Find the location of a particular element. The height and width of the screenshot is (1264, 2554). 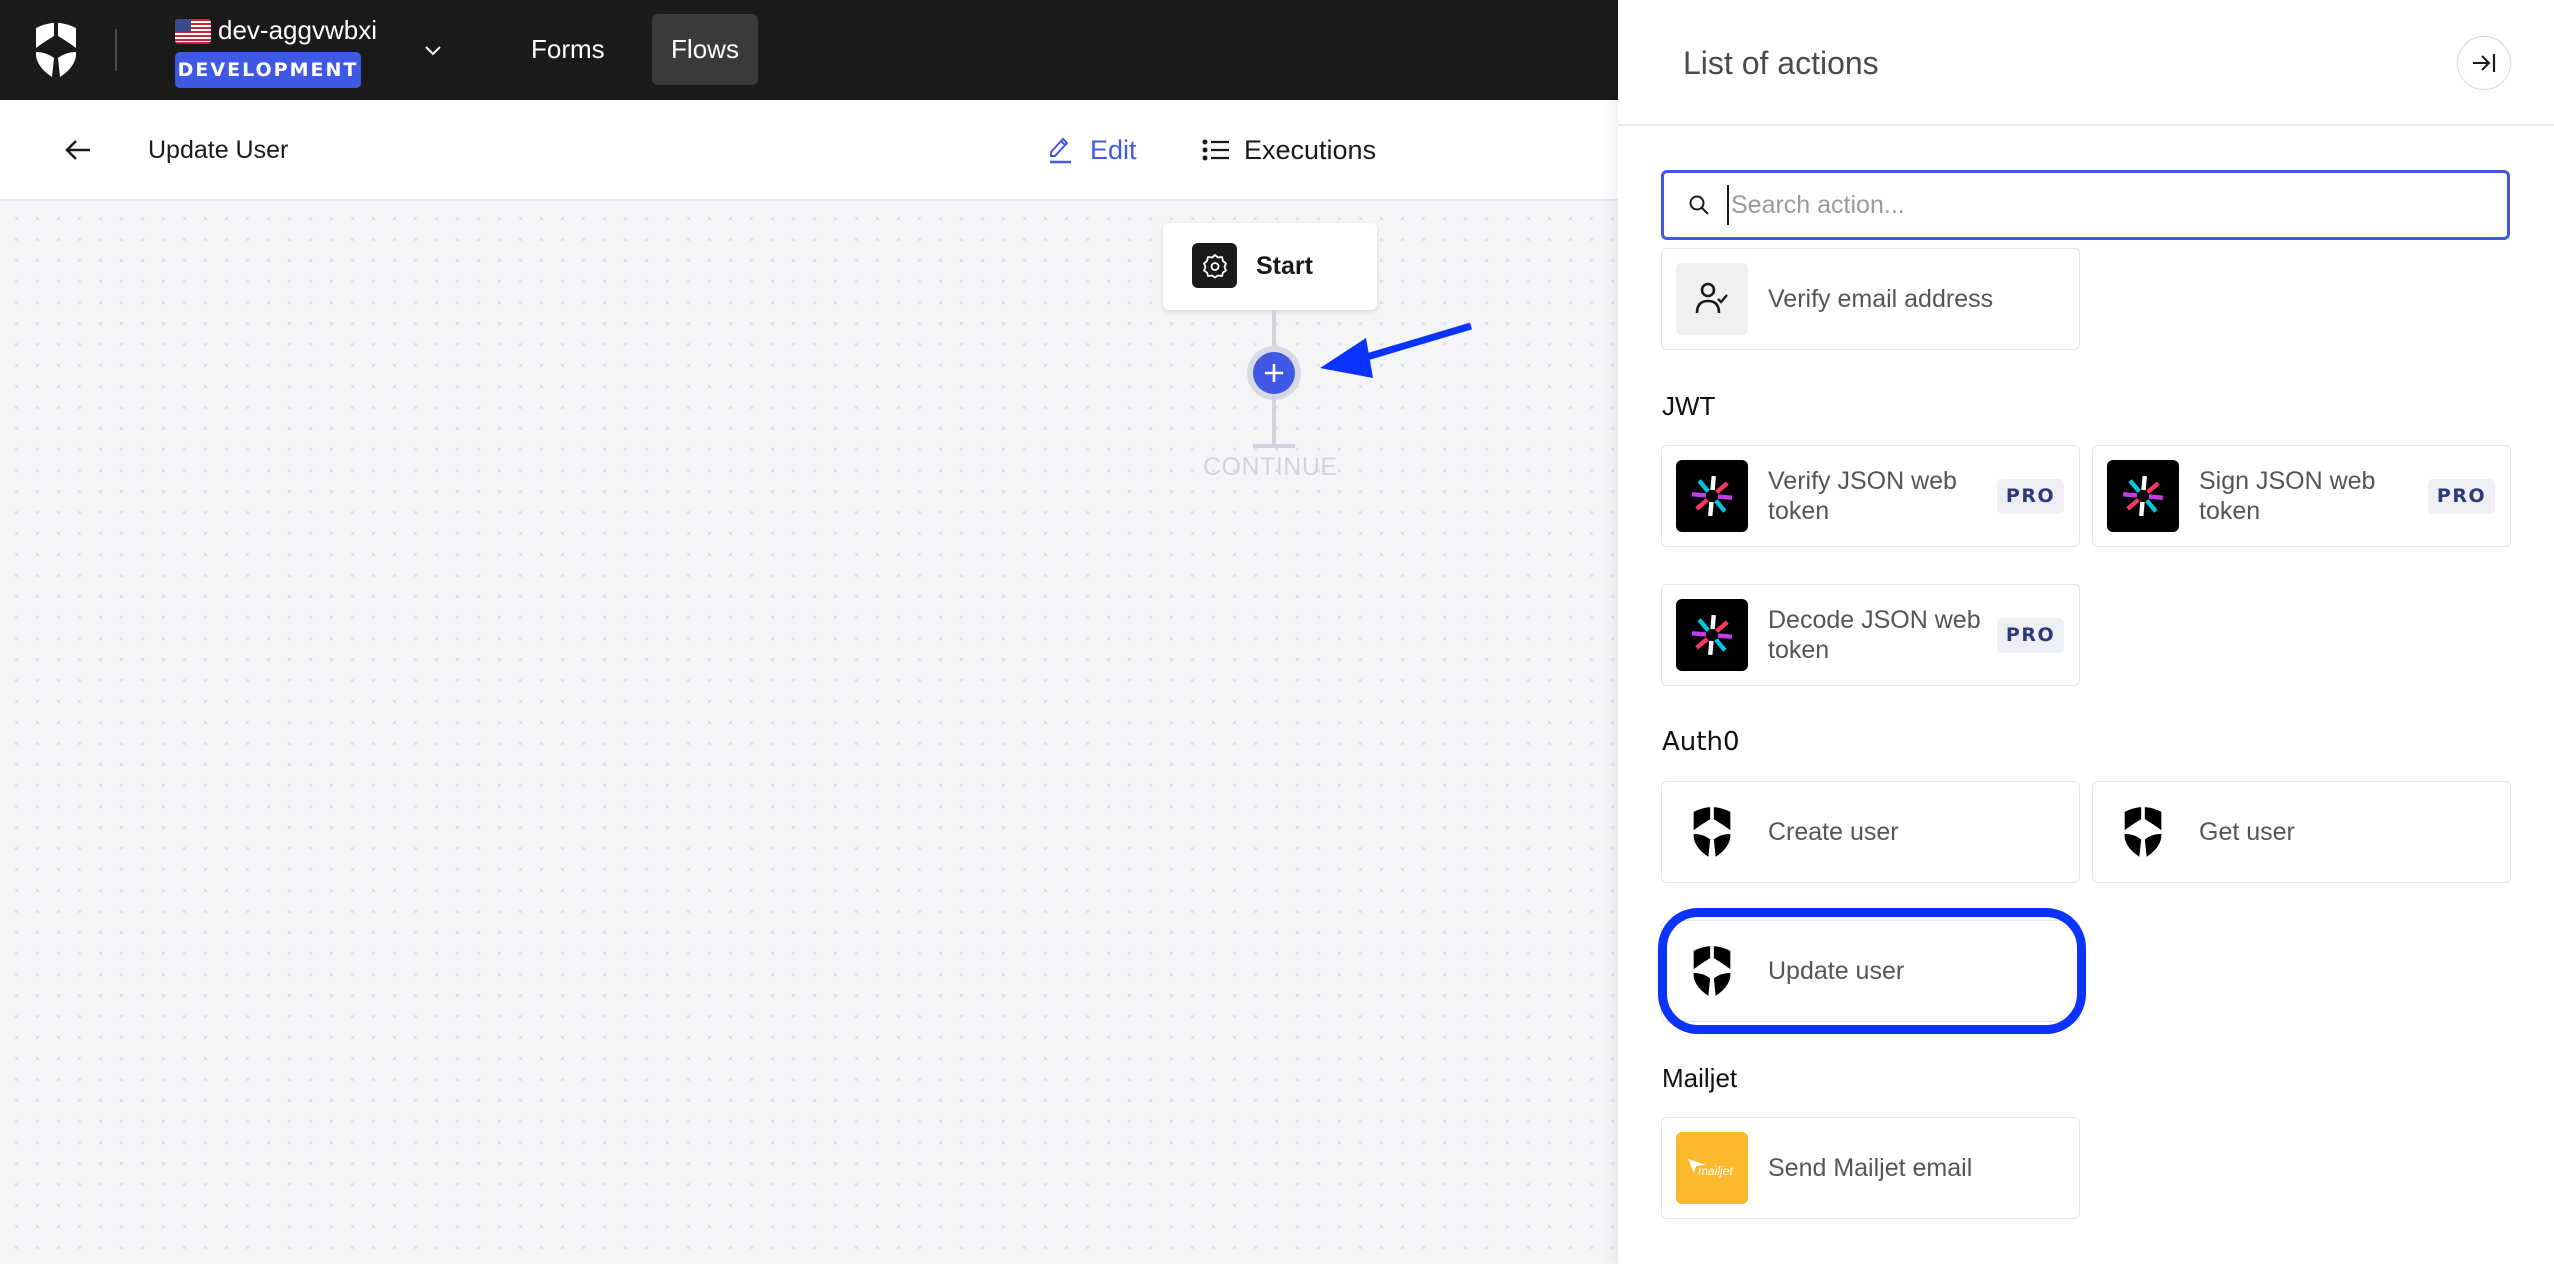

continue-label: CONTINUE is located at coordinates (1270, 467).